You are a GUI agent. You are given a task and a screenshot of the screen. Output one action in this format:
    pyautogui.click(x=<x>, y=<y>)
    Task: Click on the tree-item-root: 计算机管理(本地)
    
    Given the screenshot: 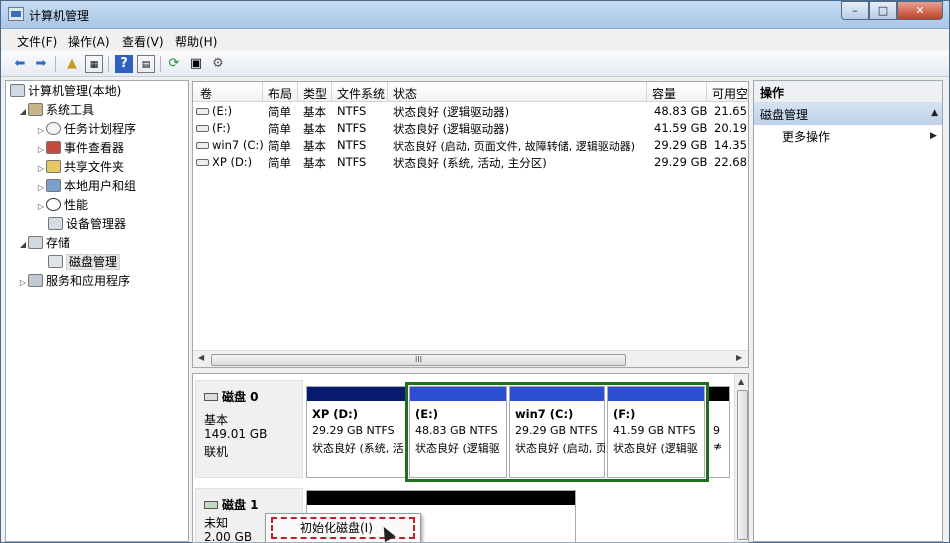 What is the action you would take?
    pyautogui.click(x=65, y=91)
    